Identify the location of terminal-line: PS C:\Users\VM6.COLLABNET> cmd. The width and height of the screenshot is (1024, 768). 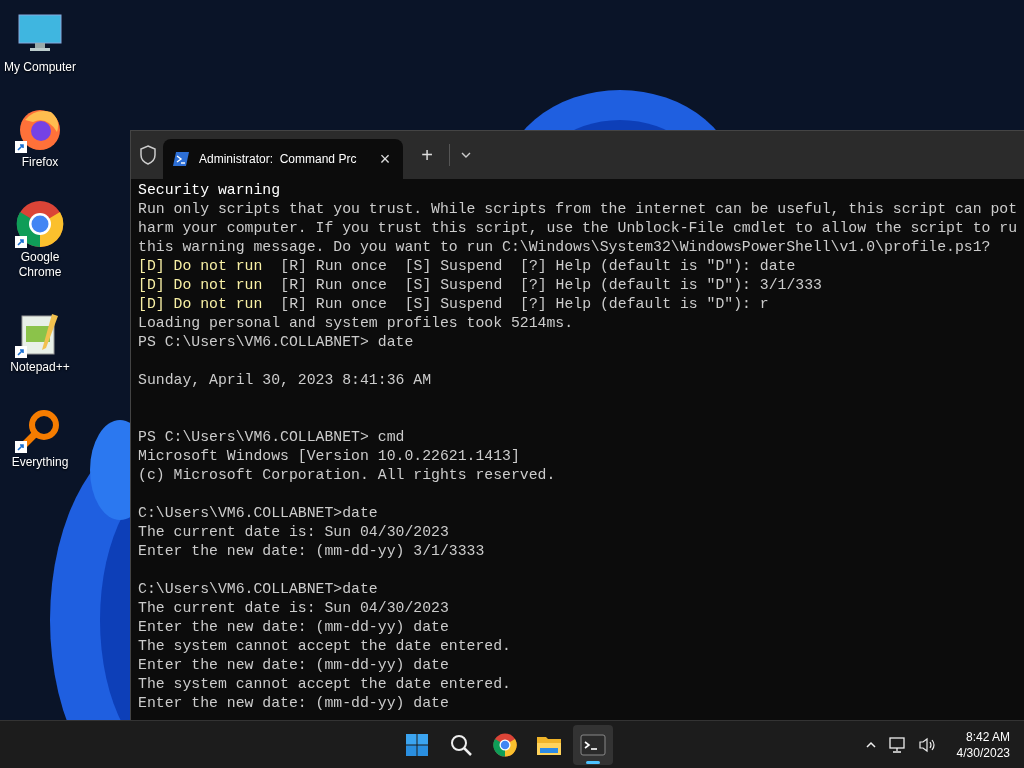
(272, 437).